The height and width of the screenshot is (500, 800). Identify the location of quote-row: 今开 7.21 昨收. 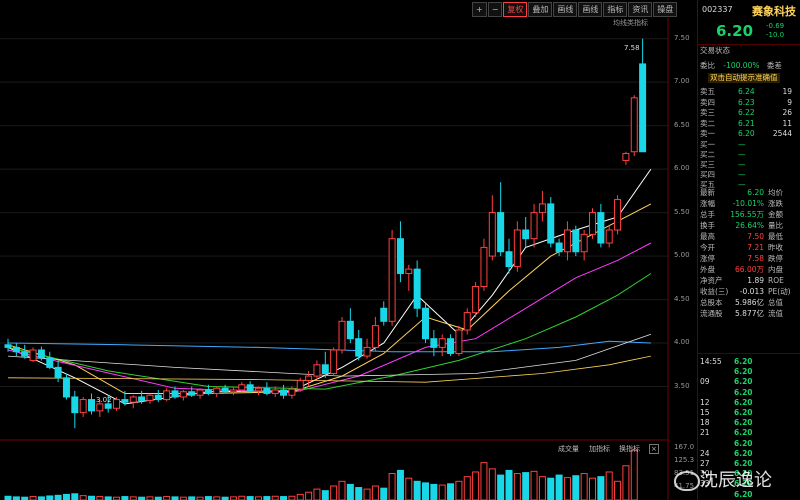
(741, 248).